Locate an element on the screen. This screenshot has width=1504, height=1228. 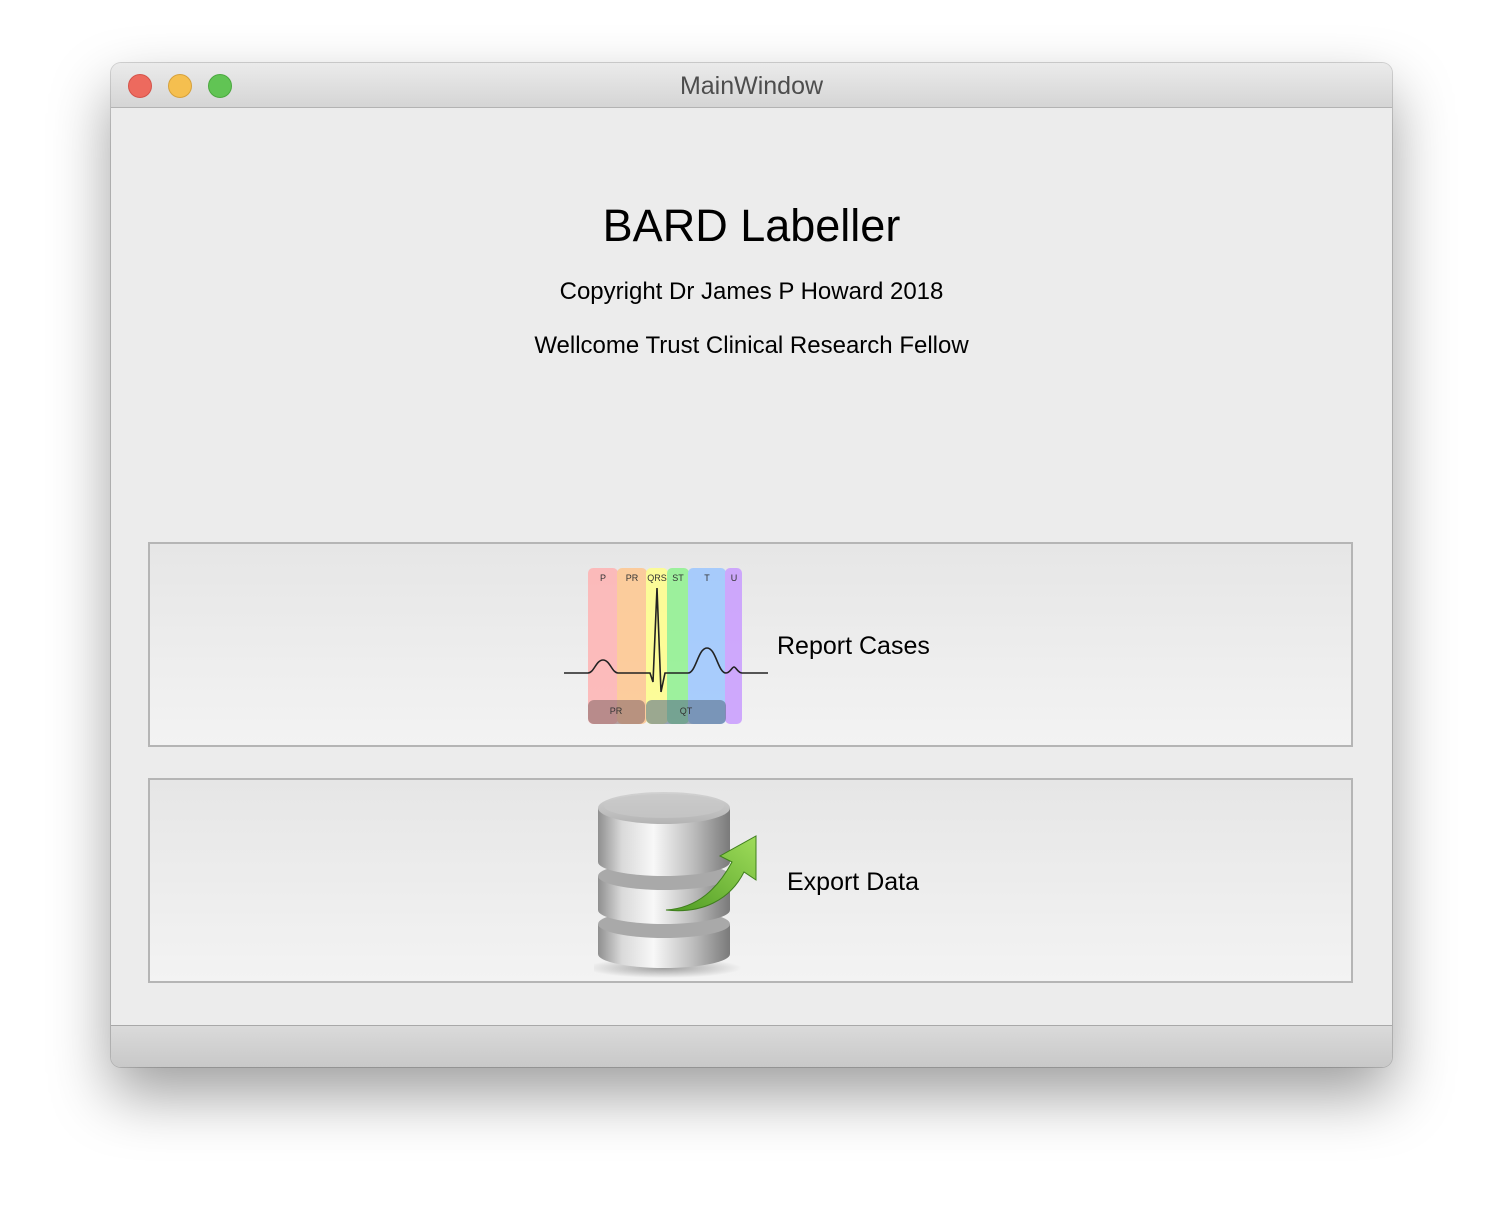
ecg-band-u is located at coordinates (733, 646).